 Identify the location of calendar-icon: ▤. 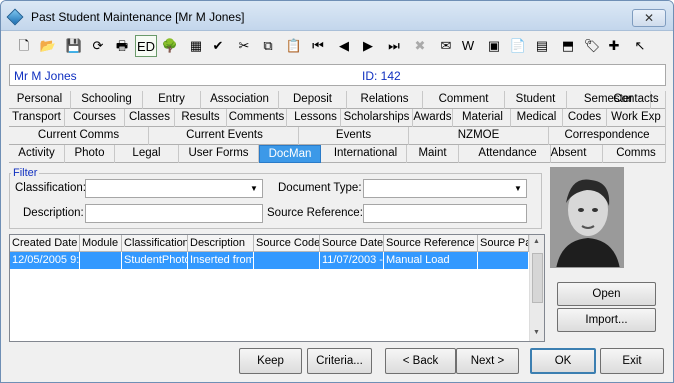
(542, 46).